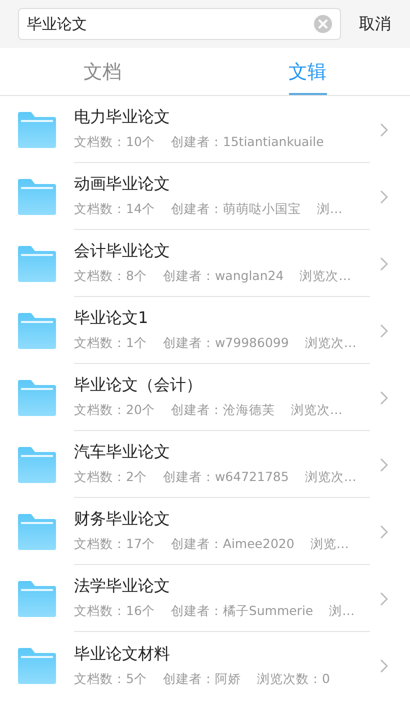  What do you see at coordinates (114, 142) in the screenshot?
I see `doc-count: 文档数：10个` at bounding box center [114, 142].